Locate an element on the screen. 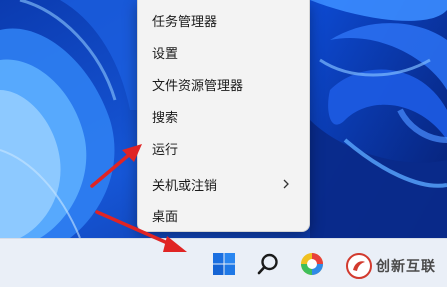  taskbar-search-button is located at coordinates (268, 264).